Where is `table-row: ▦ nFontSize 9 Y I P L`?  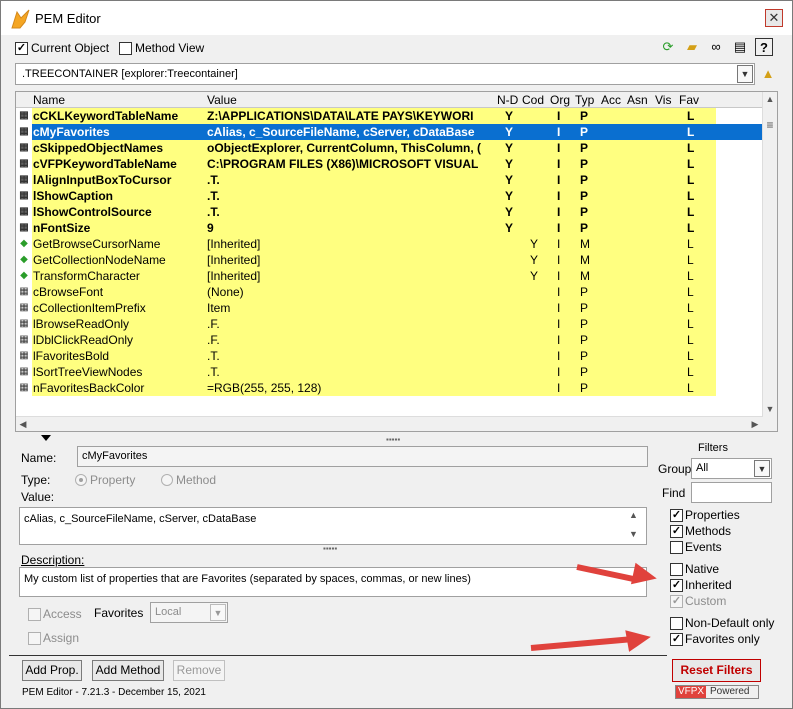
table-row: ▦ nFontSize 9 Y I P L is located at coordinates (390, 228).